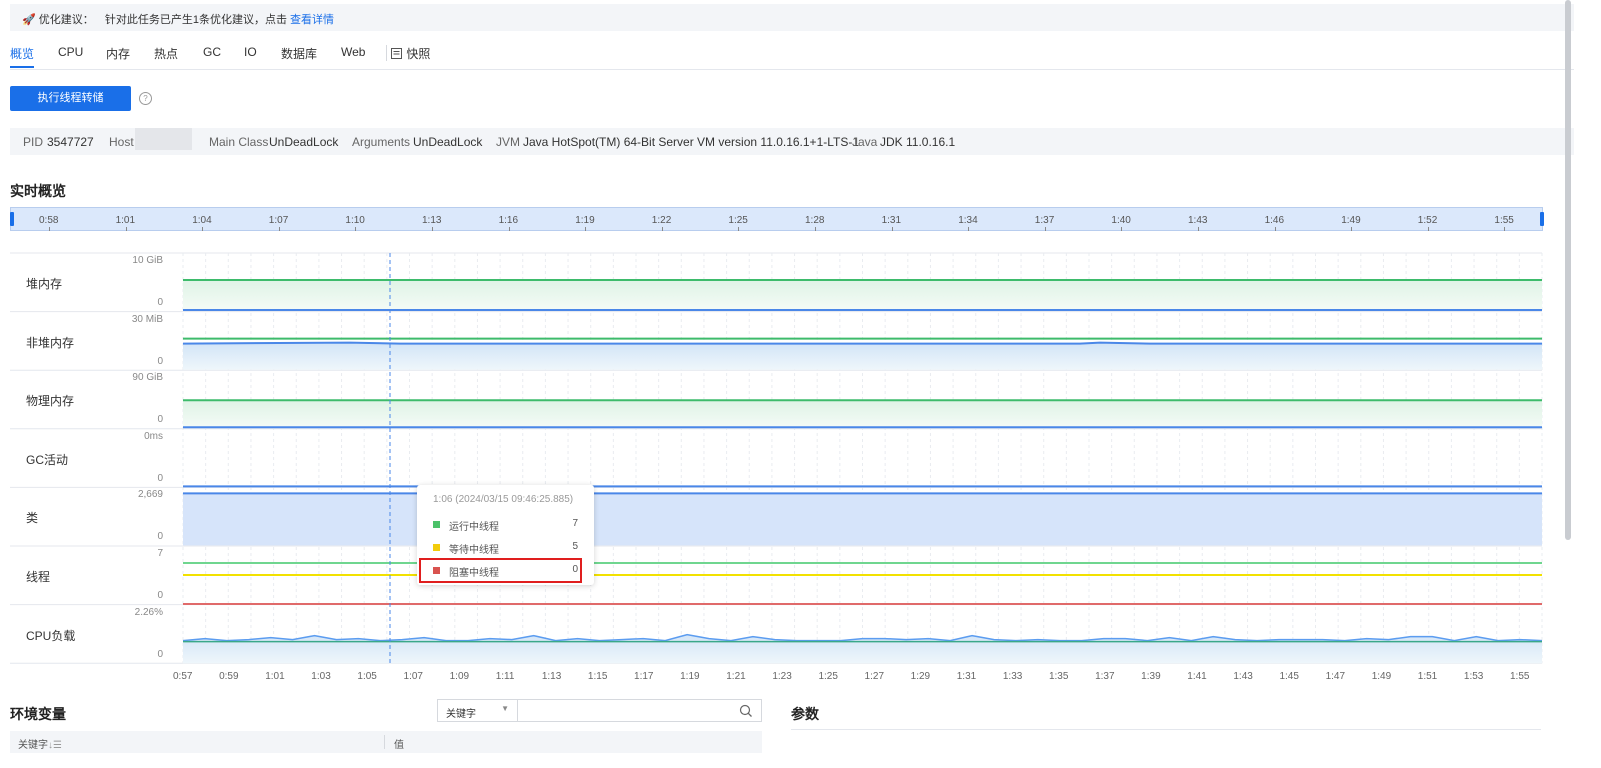 This screenshot has width=1601, height=768. What do you see at coordinates (38, 714) in the screenshot?
I see `env-vars-title: 环境变量` at bounding box center [38, 714].